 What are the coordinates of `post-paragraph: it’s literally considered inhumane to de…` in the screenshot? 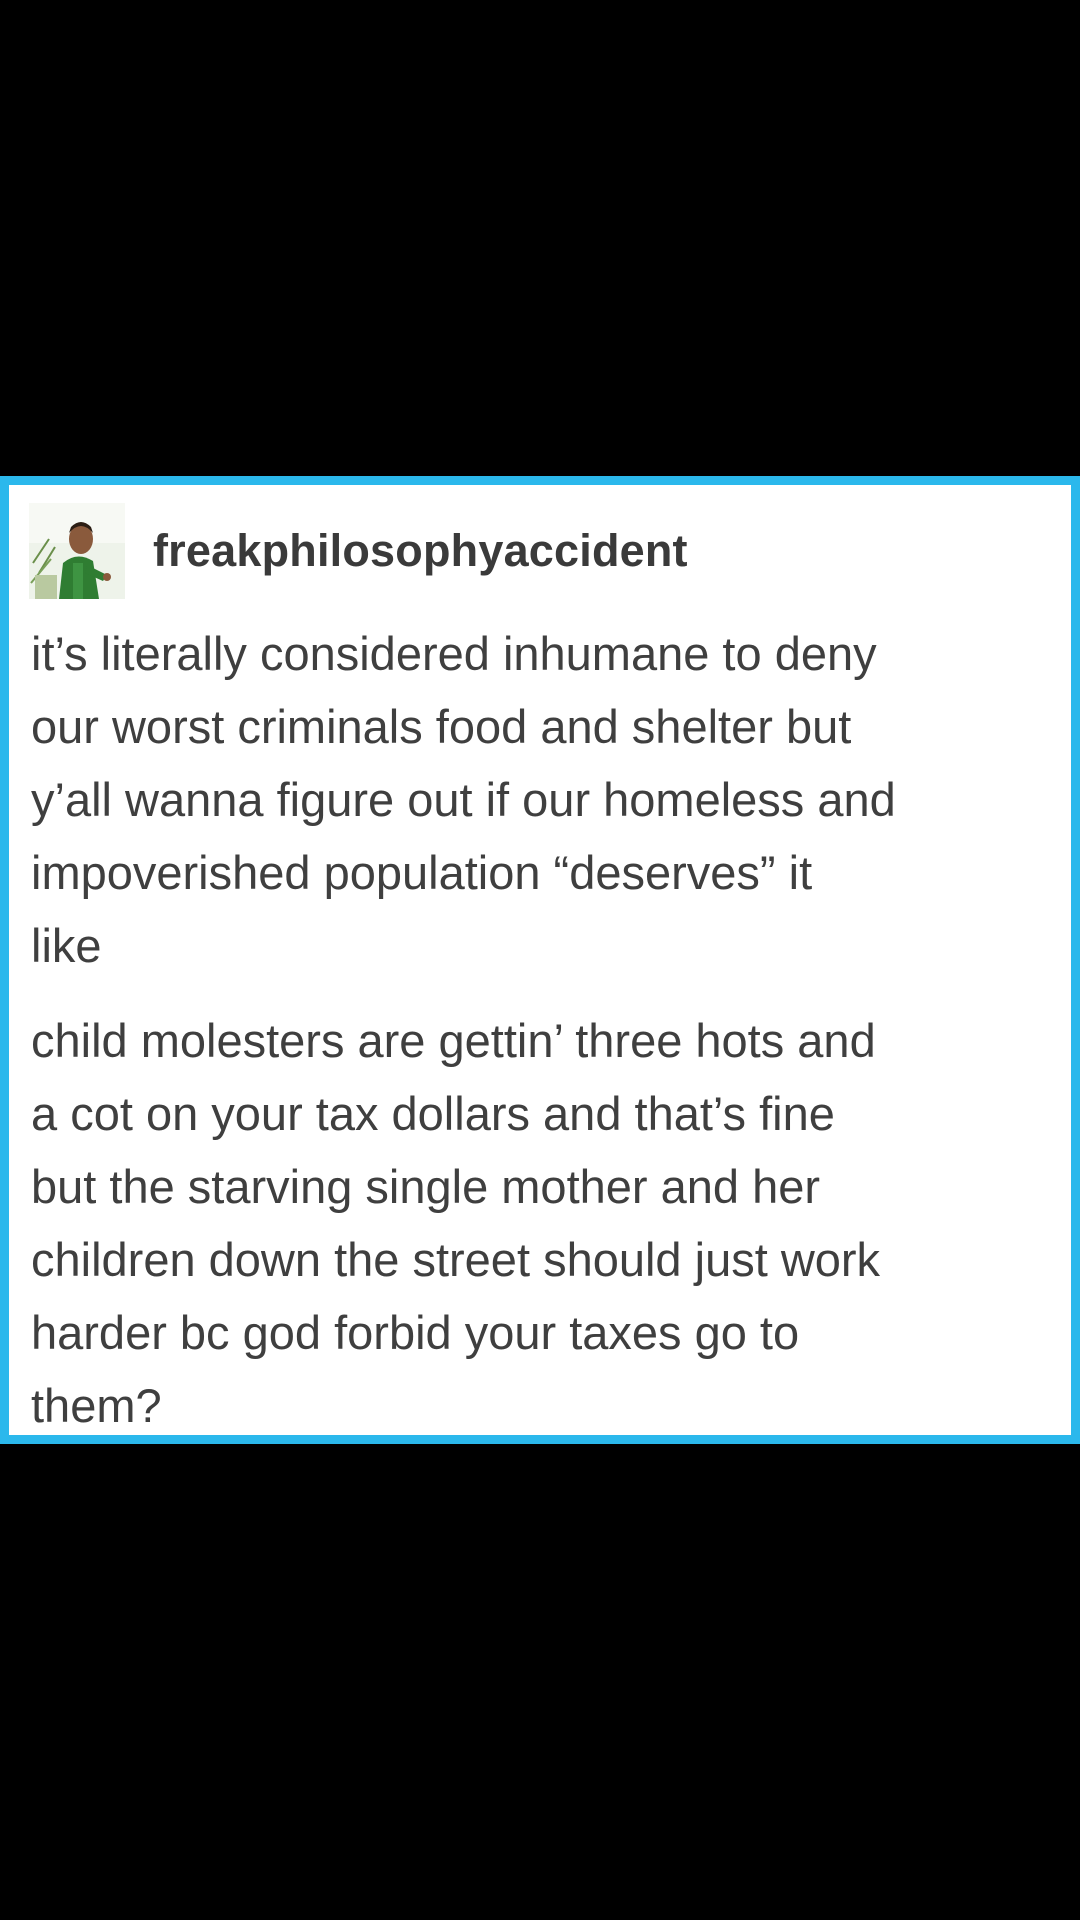 It's located at (463, 799).